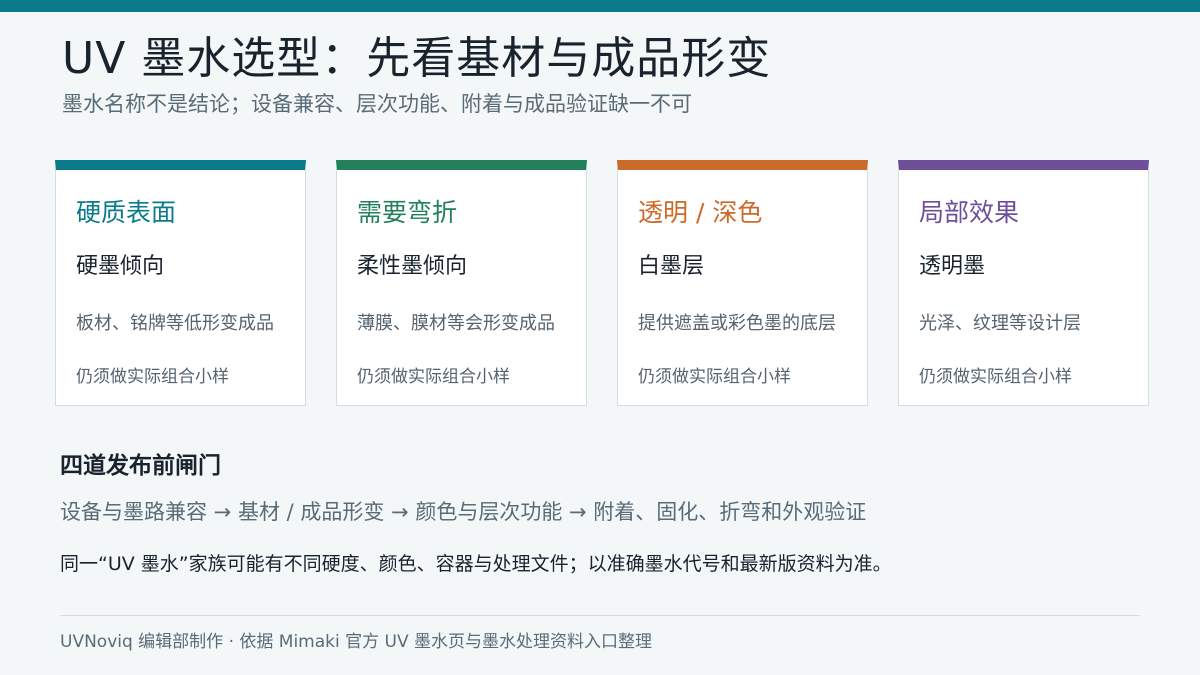 This screenshot has height=675, width=1200. What do you see at coordinates (461, 283) in the screenshot?
I see `card-bendable: 需要弯折 柔性墨倾向 薄膜、膜材等会形变成品 仍须做实际组合小样` at bounding box center [461, 283].